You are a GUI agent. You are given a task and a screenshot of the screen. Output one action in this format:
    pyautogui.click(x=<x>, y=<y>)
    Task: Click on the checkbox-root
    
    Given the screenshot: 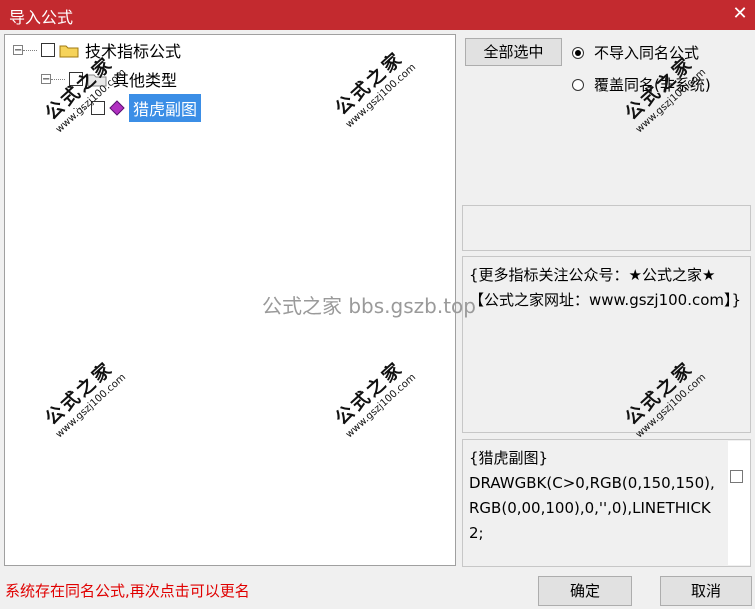 What is the action you would take?
    pyautogui.click(x=48, y=50)
    